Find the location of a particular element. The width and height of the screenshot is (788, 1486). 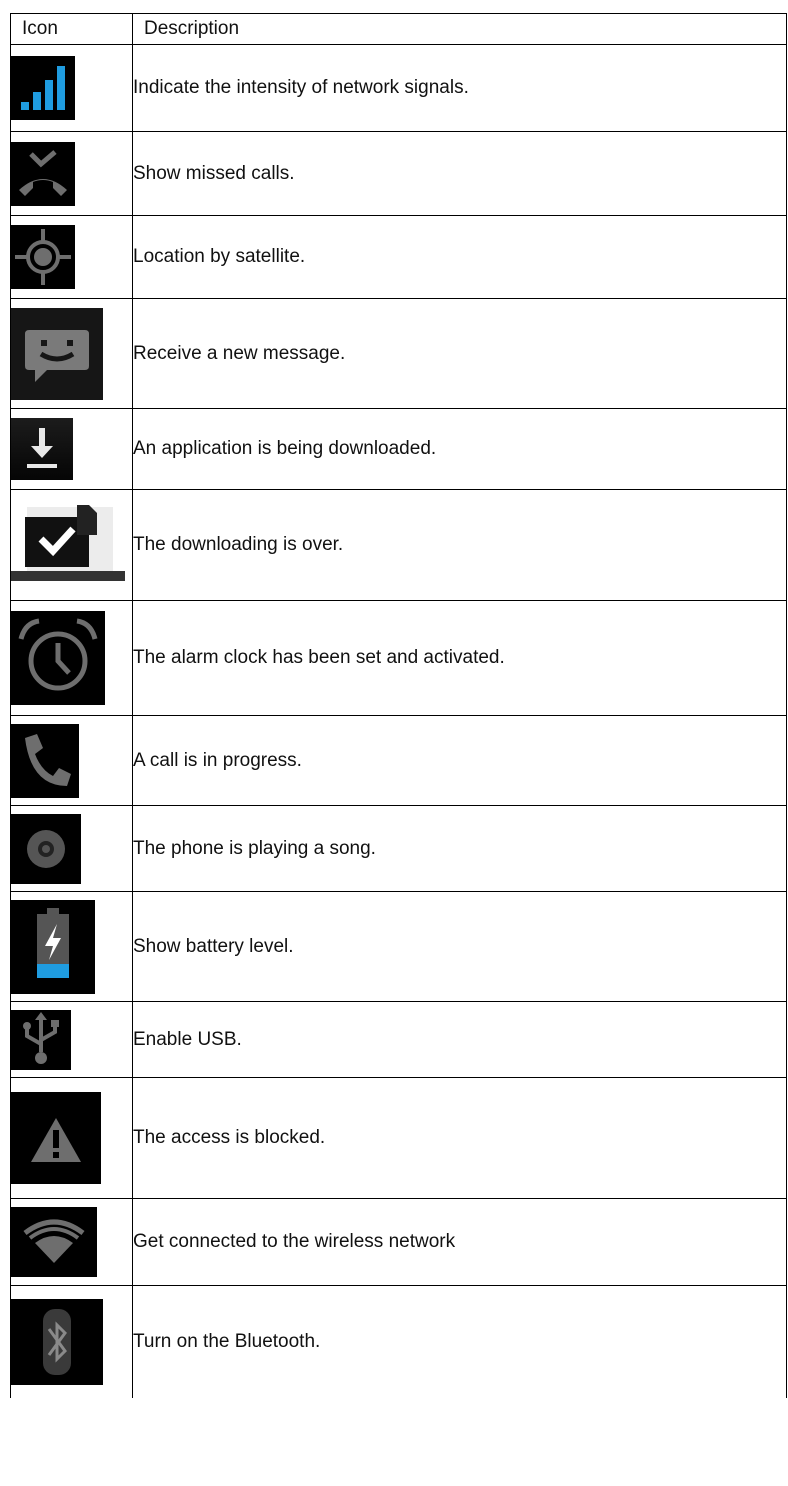

download-complete-icon is located at coordinates (68, 545).